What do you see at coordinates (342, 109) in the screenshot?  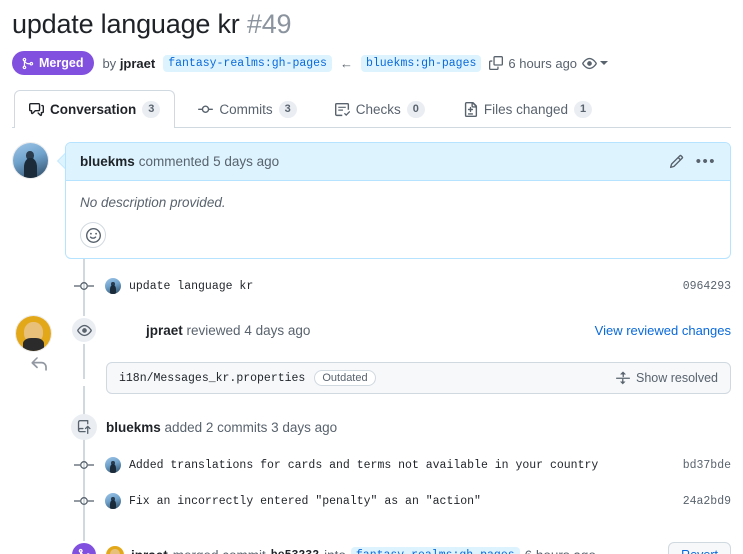 I see `checklist-icon` at bounding box center [342, 109].